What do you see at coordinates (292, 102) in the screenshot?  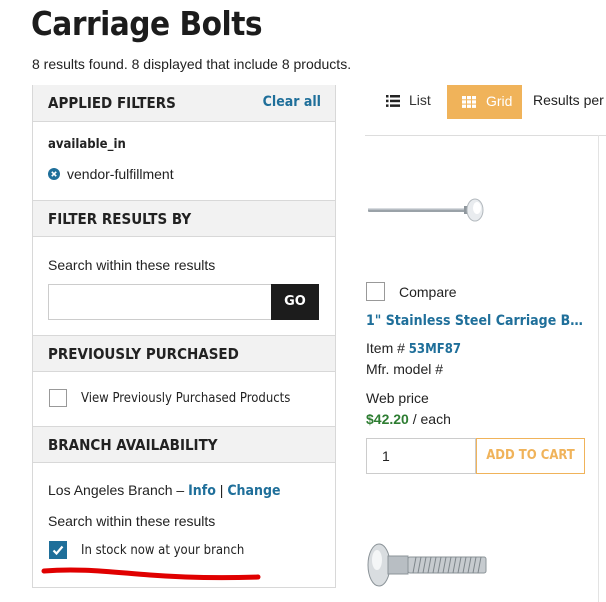 I see `clear-all-link: Clear all` at bounding box center [292, 102].